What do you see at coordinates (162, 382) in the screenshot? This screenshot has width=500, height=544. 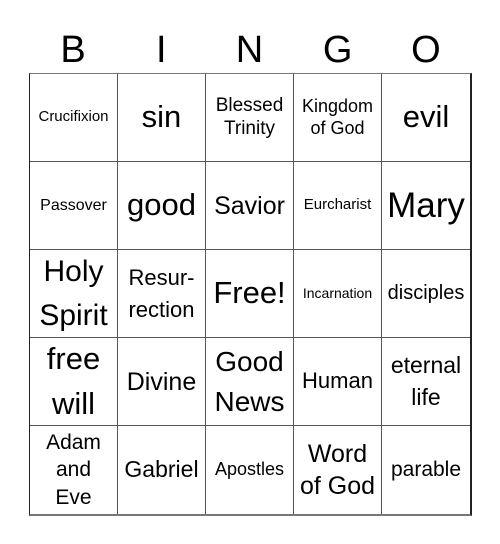 I see `bingo-cell: Divine` at bounding box center [162, 382].